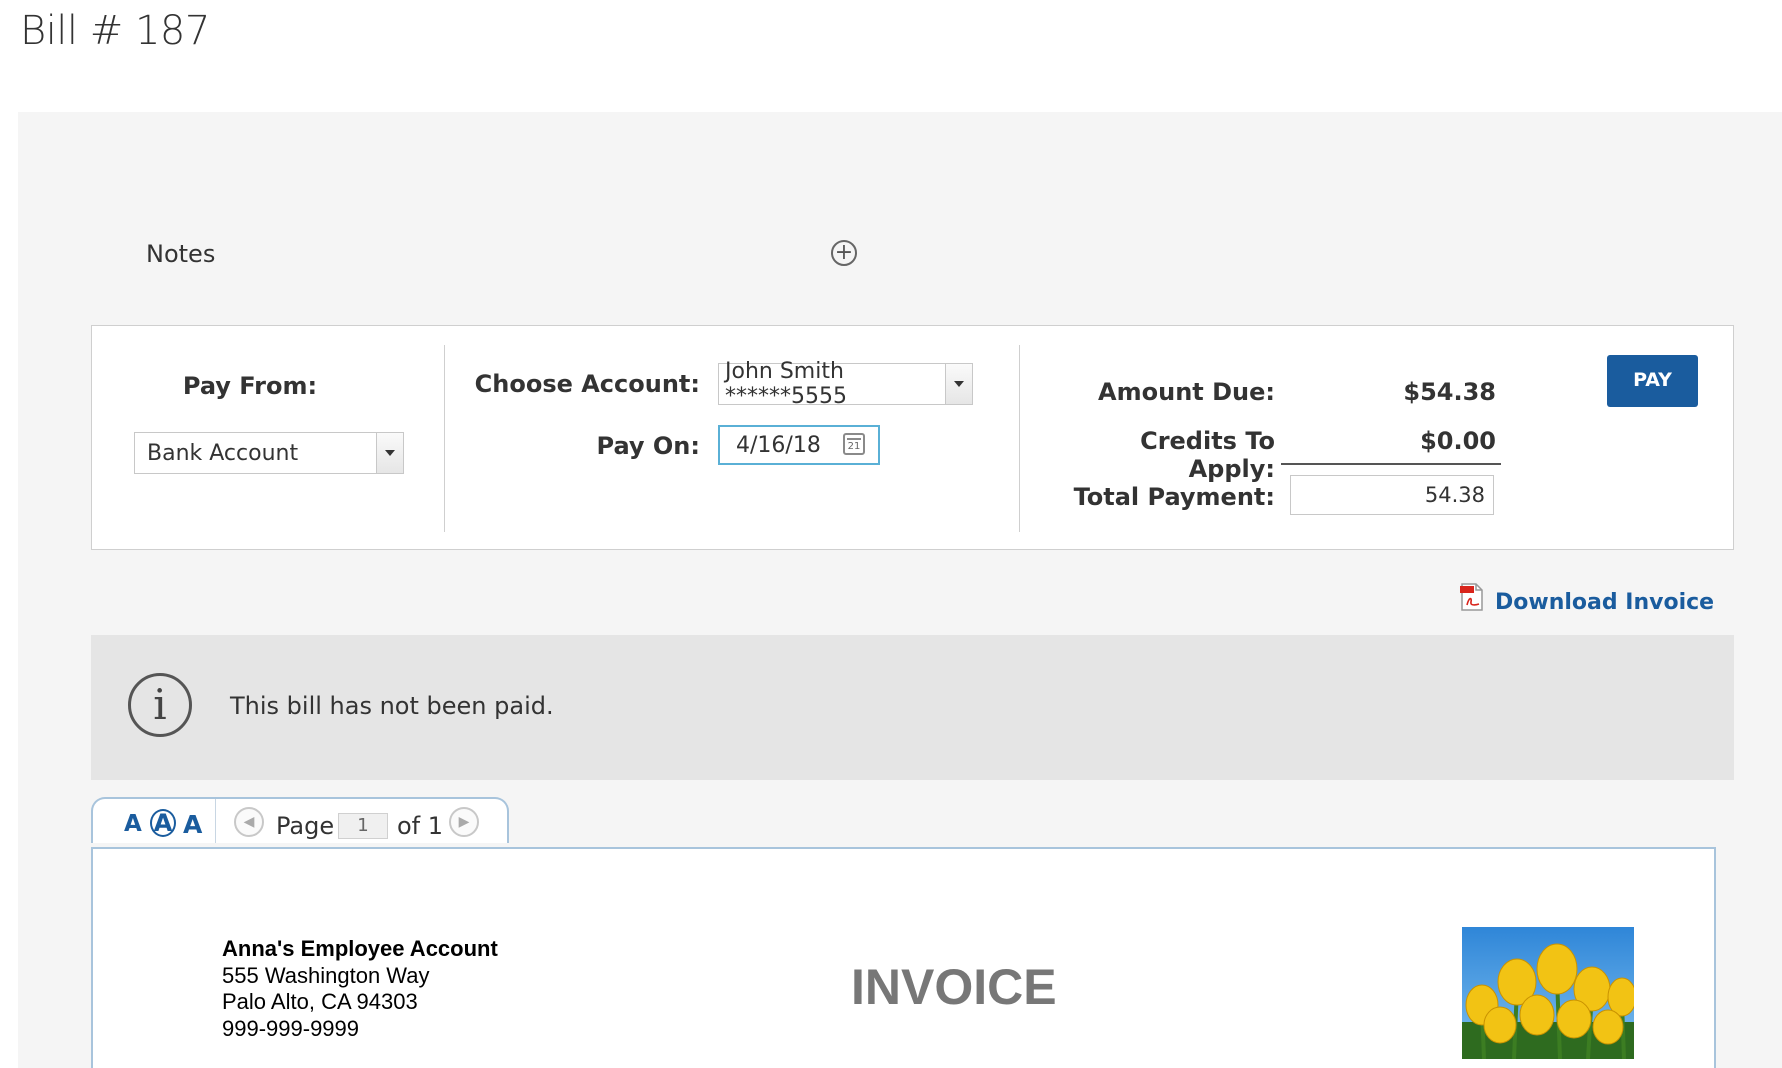 Image resolution: width=1782 pixels, height=1068 pixels. Describe the element at coordinates (1392, 495) in the screenshot. I see `total-payment-input: 54.38` at that location.